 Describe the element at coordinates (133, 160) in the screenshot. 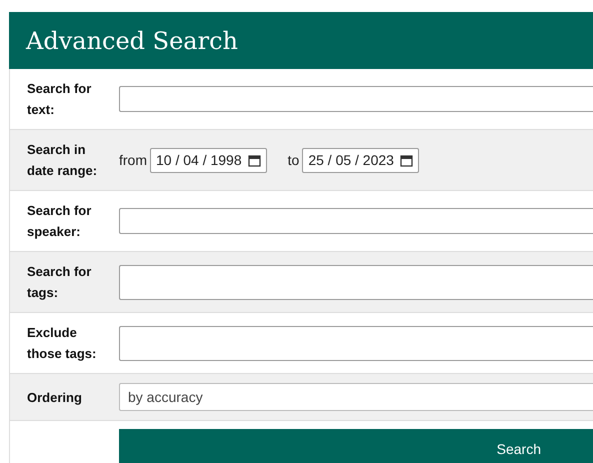

I see `from-label: from` at that location.